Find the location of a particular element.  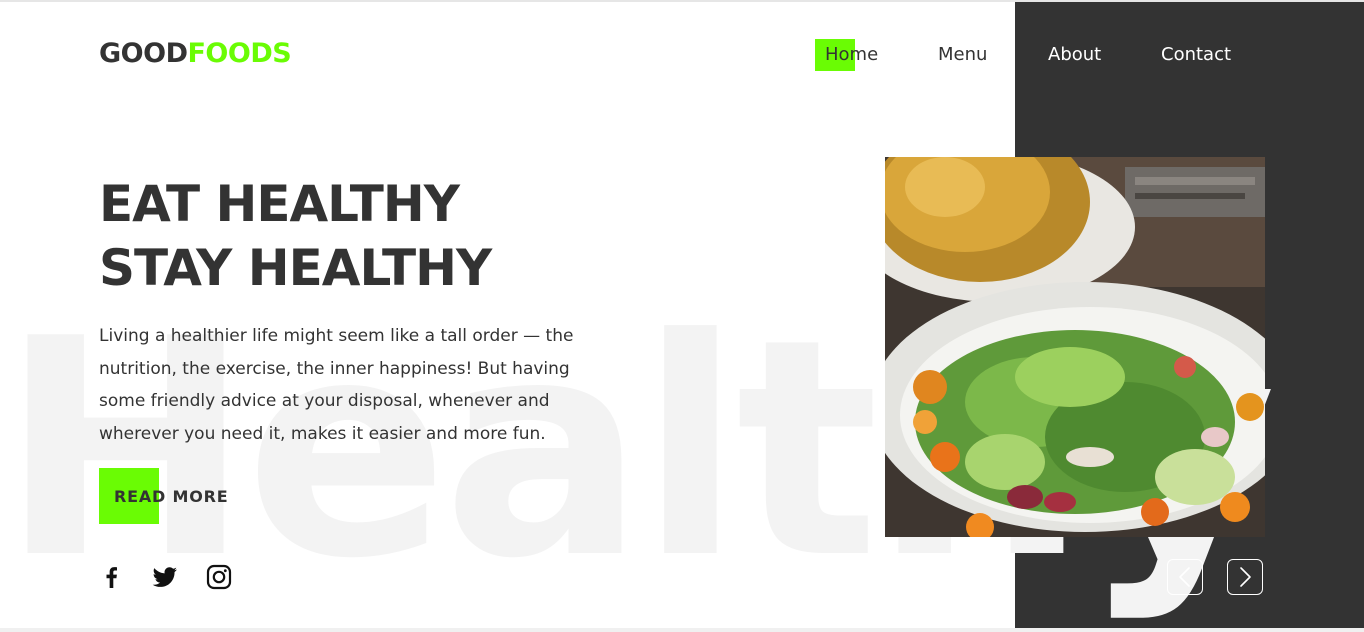

twitter-icon is located at coordinates (165, 577).